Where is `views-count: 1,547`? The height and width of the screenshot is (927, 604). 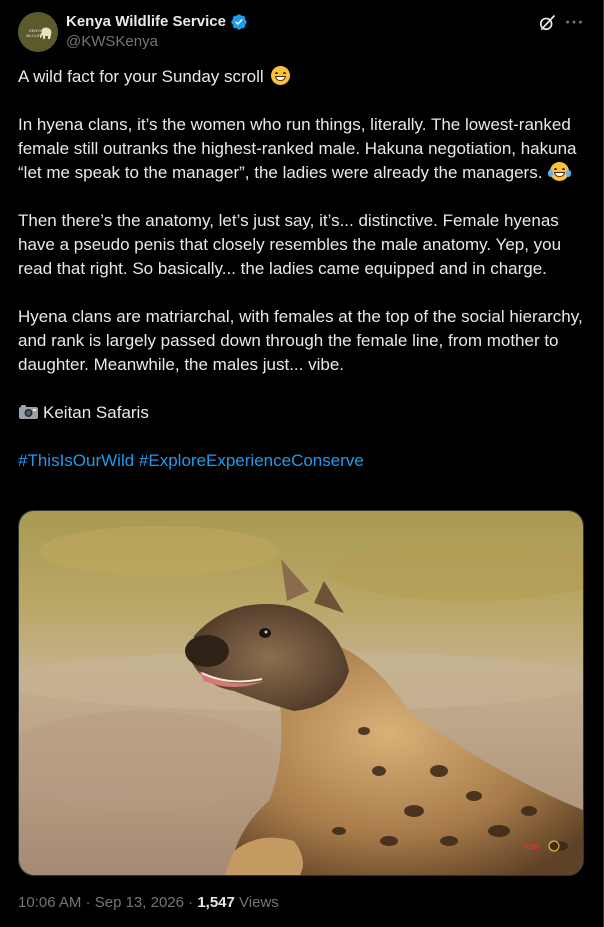
views-count: 1,547 is located at coordinates (216, 902).